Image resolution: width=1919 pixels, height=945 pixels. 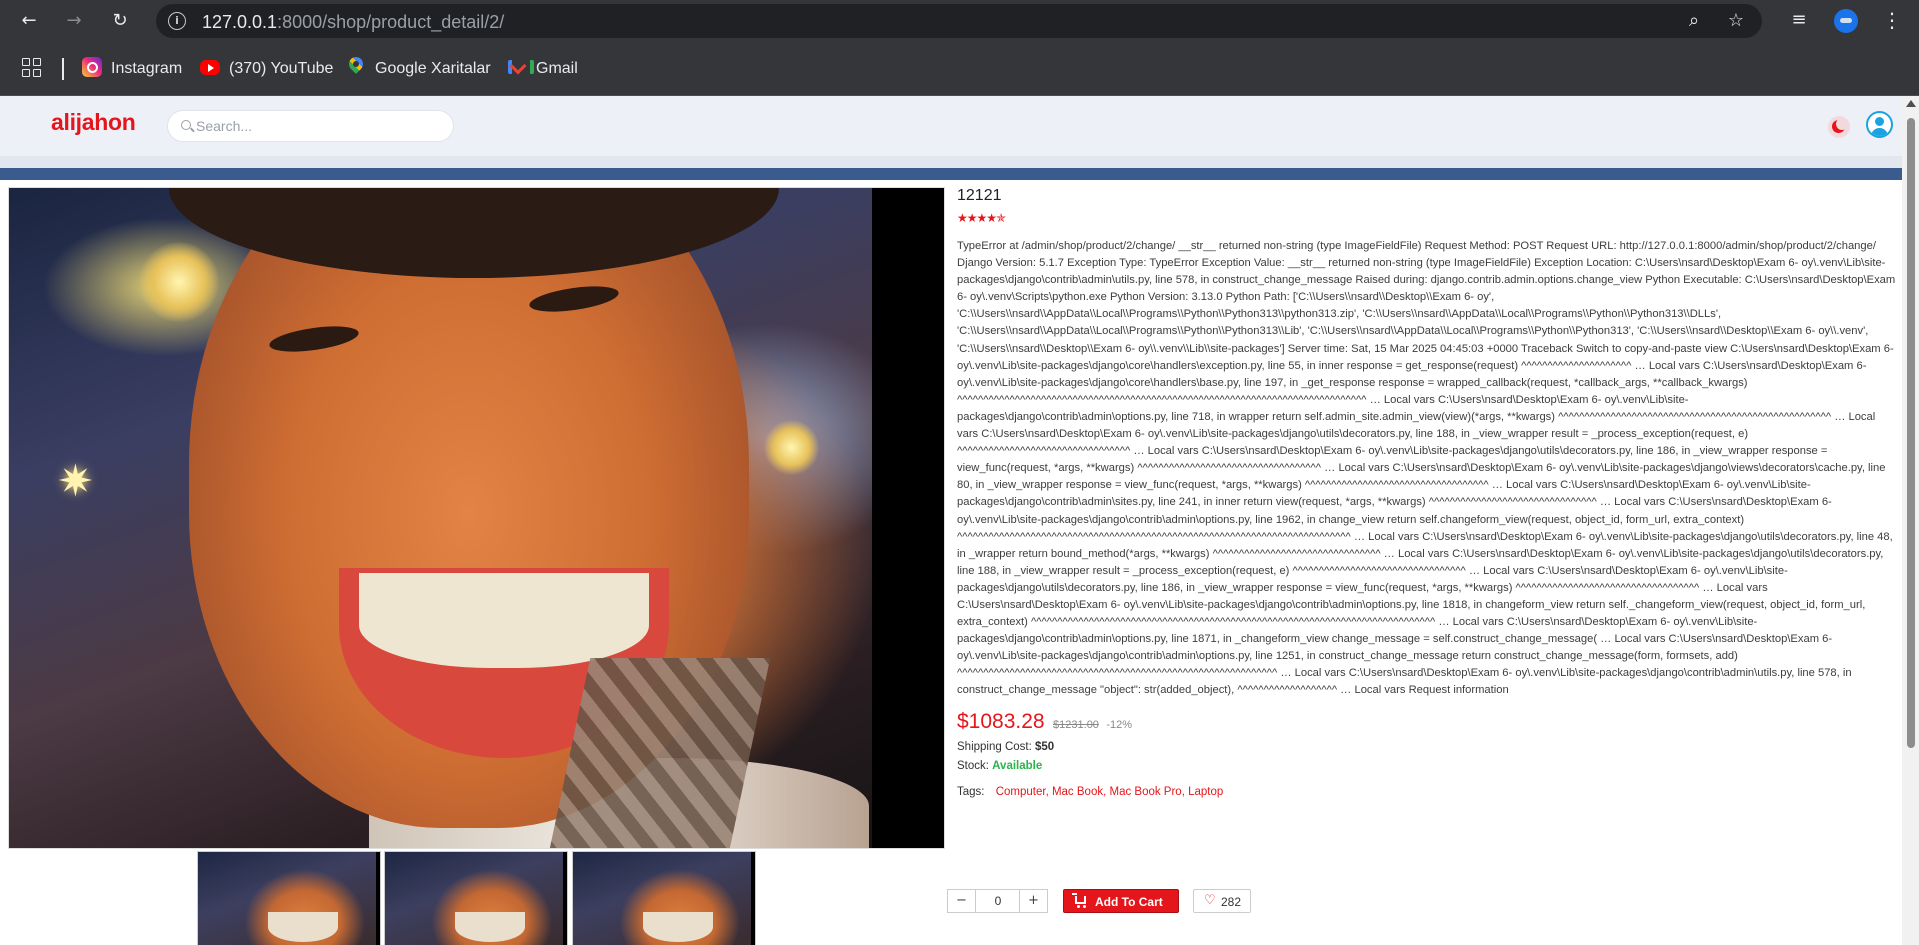 I want to click on search-icon, so click(x=186, y=125).